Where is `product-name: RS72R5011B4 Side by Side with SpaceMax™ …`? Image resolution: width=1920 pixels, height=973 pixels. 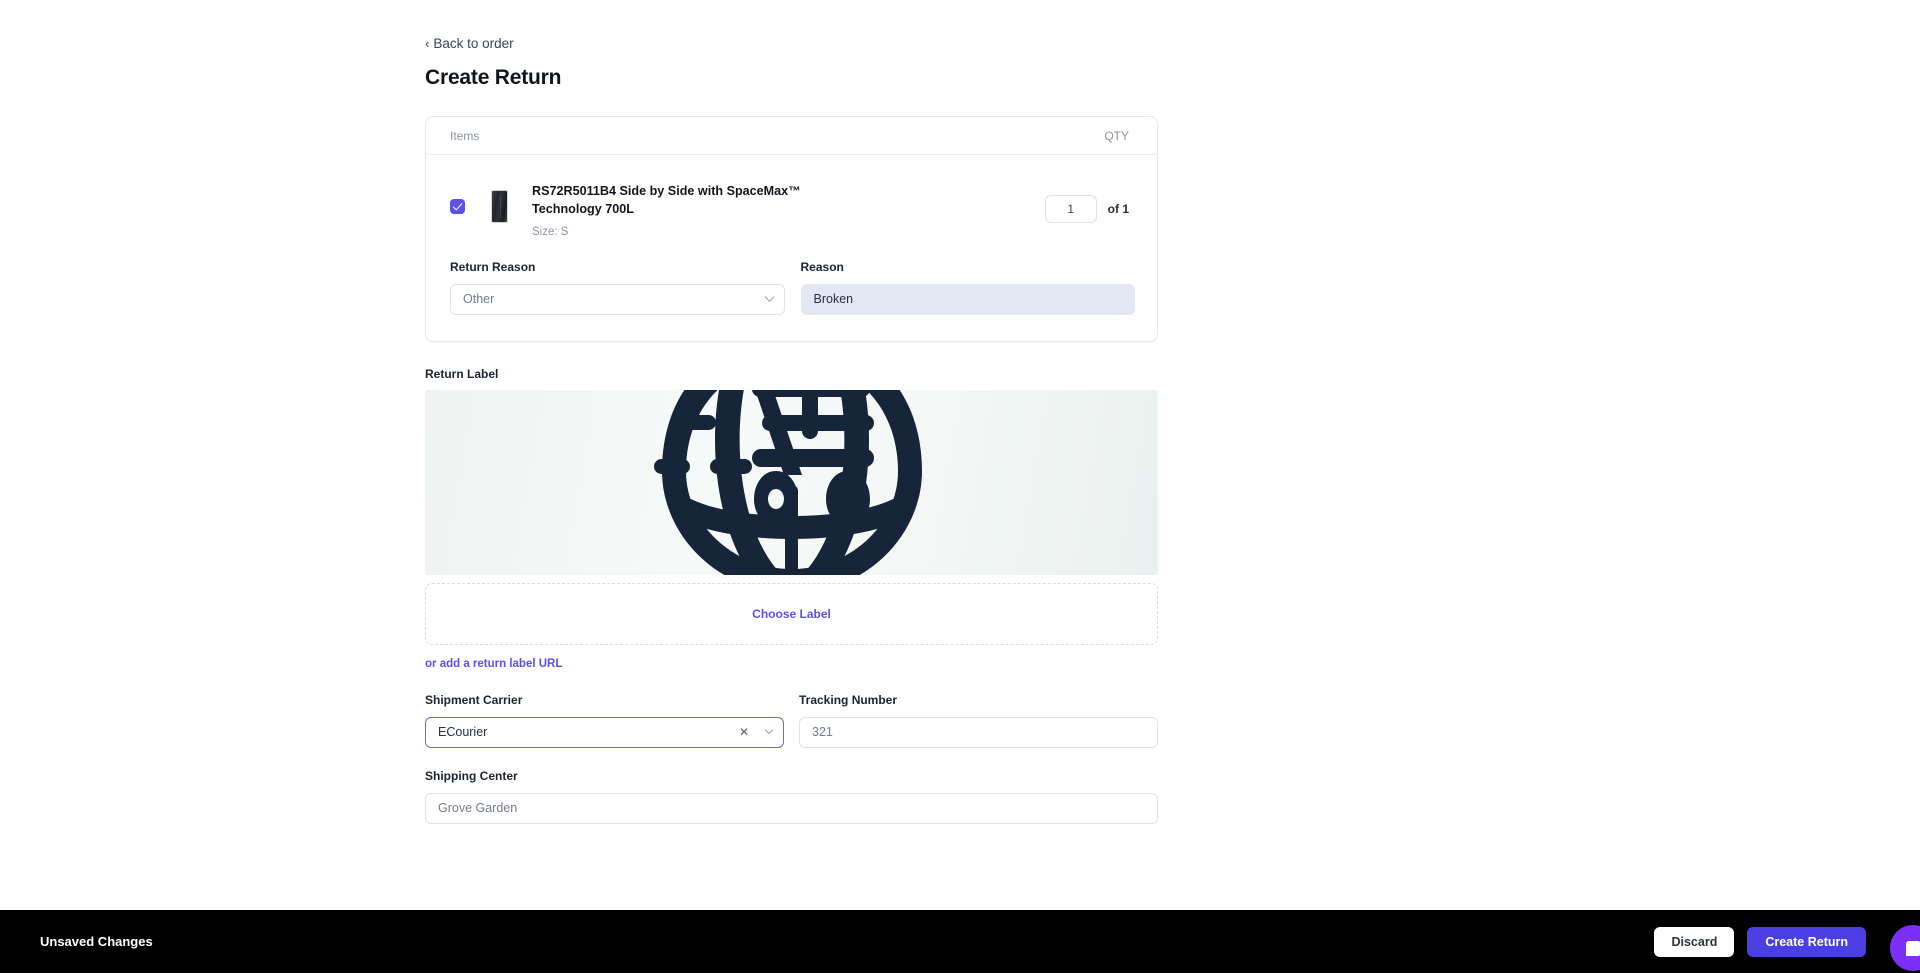 product-name: RS72R5011B4 Side by Side with SpaceMax™ … is located at coordinates (666, 200).